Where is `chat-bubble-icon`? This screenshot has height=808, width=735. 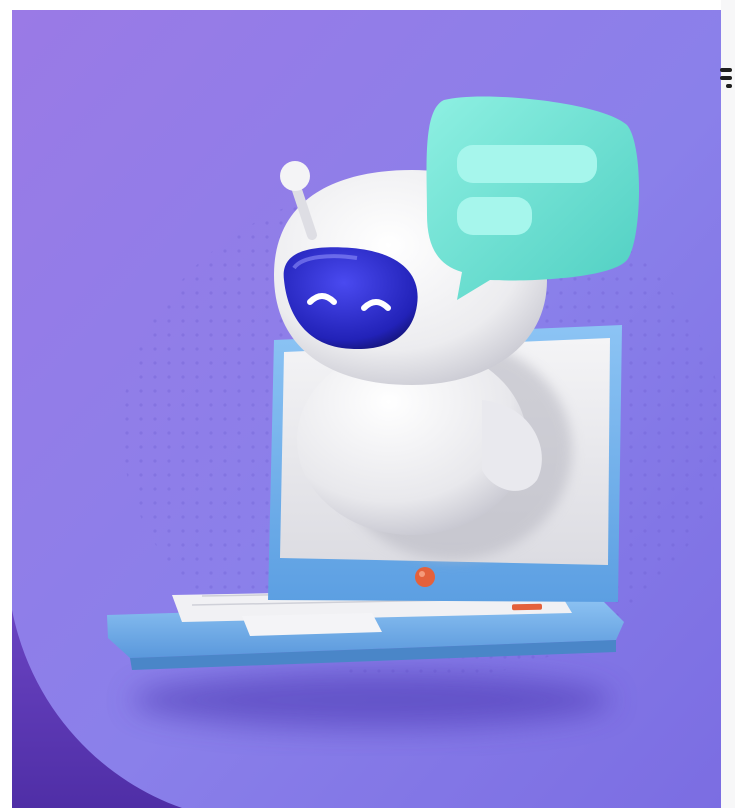
chat-bubble-icon is located at coordinates (533, 198).